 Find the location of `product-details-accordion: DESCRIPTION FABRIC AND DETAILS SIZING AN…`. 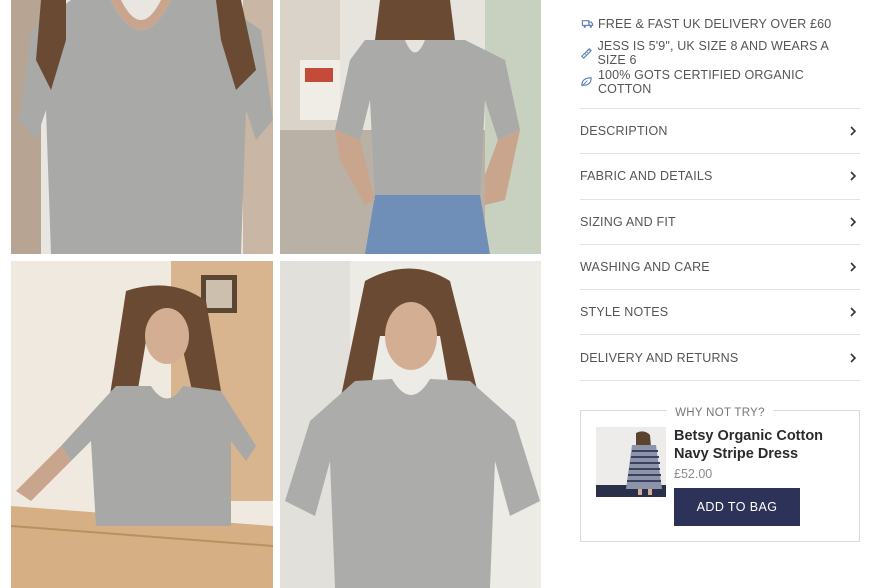

product-details-accordion: DESCRIPTION FABRIC AND DETAILS SIZING AN… is located at coordinates (720, 244).